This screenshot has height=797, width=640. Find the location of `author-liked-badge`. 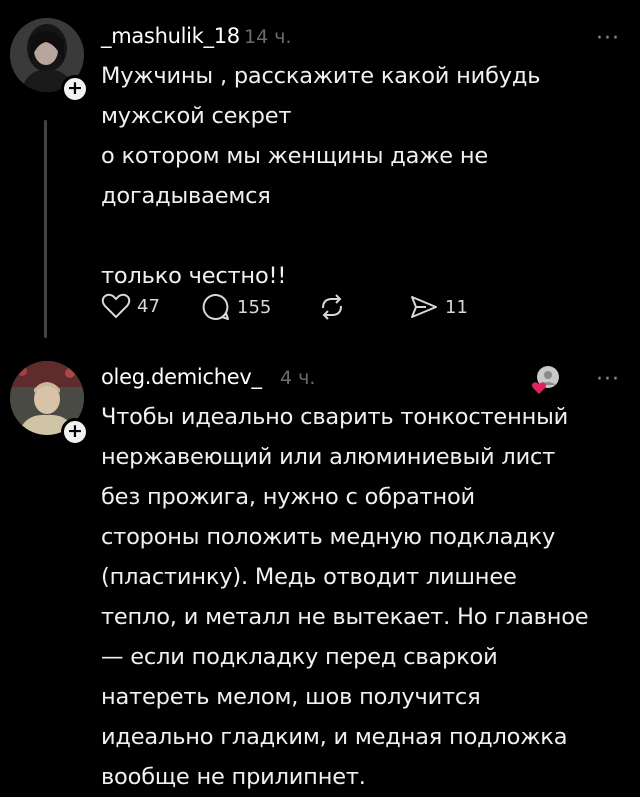

author-liked-badge is located at coordinates (547, 380).